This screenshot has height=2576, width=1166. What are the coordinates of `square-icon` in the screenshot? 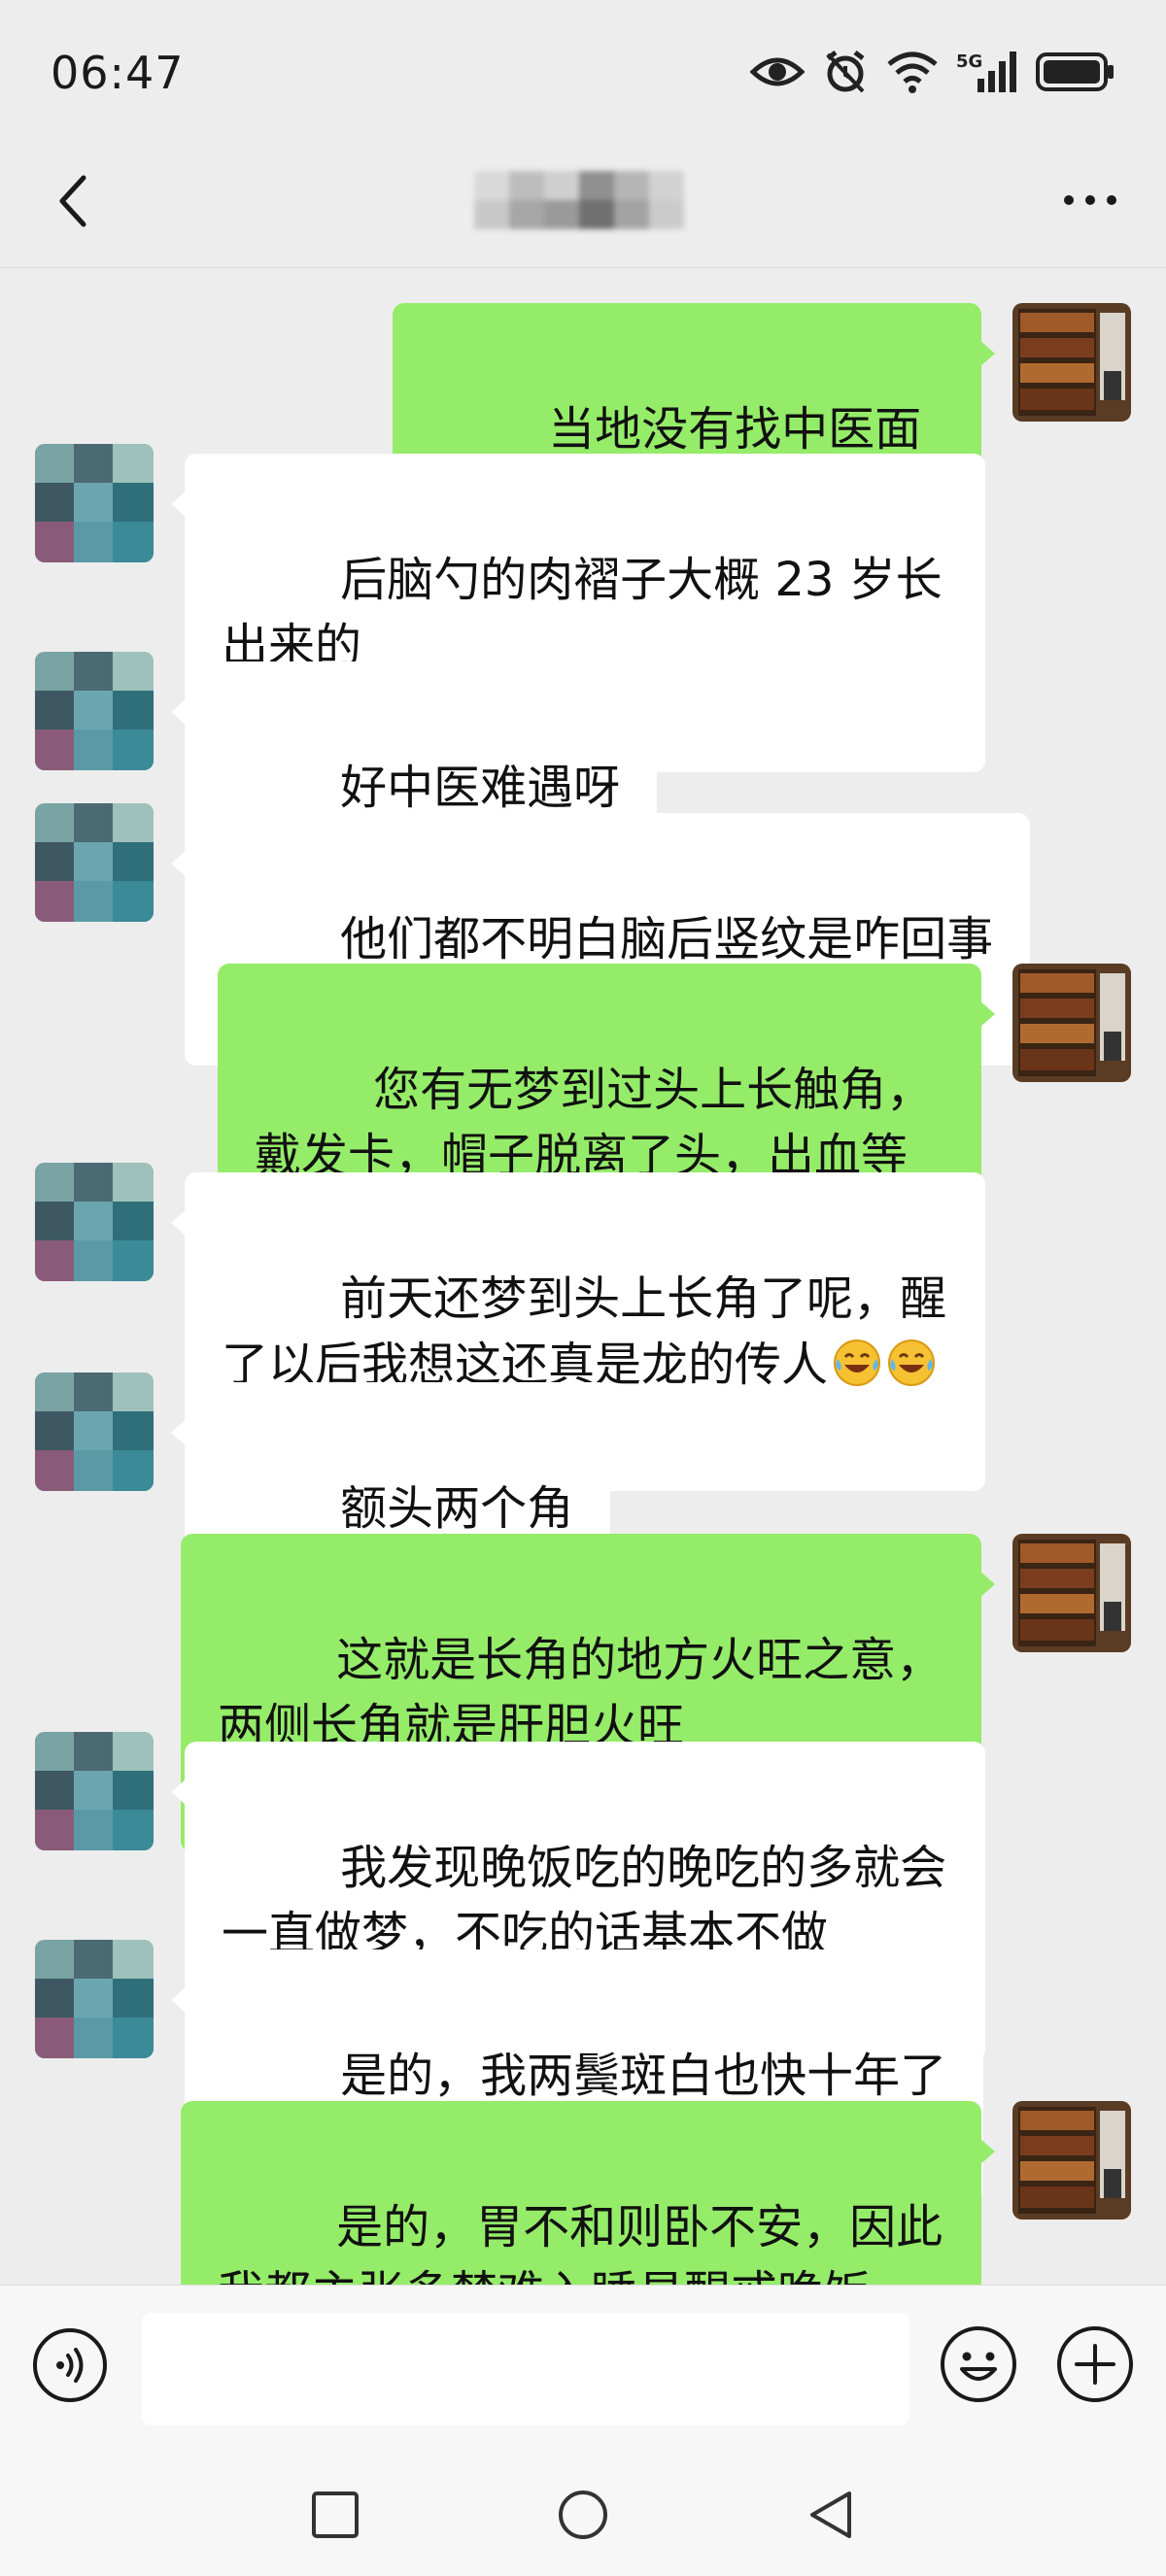 It's located at (335, 2514).